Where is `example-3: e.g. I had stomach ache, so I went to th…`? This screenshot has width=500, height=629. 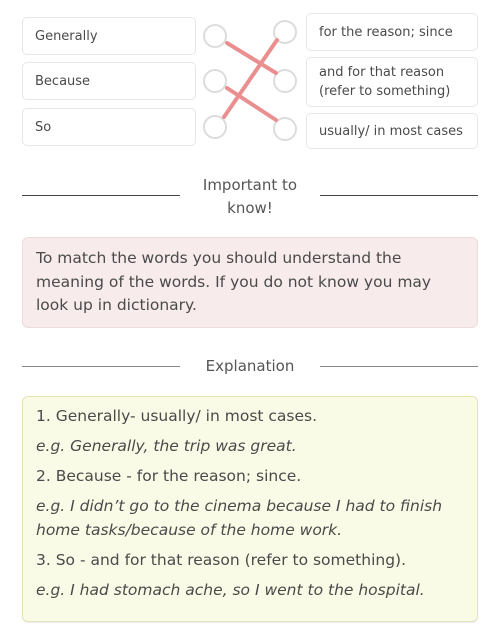 example-3: e.g. I had stomach ache, so I went to th… is located at coordinates (230, 590).